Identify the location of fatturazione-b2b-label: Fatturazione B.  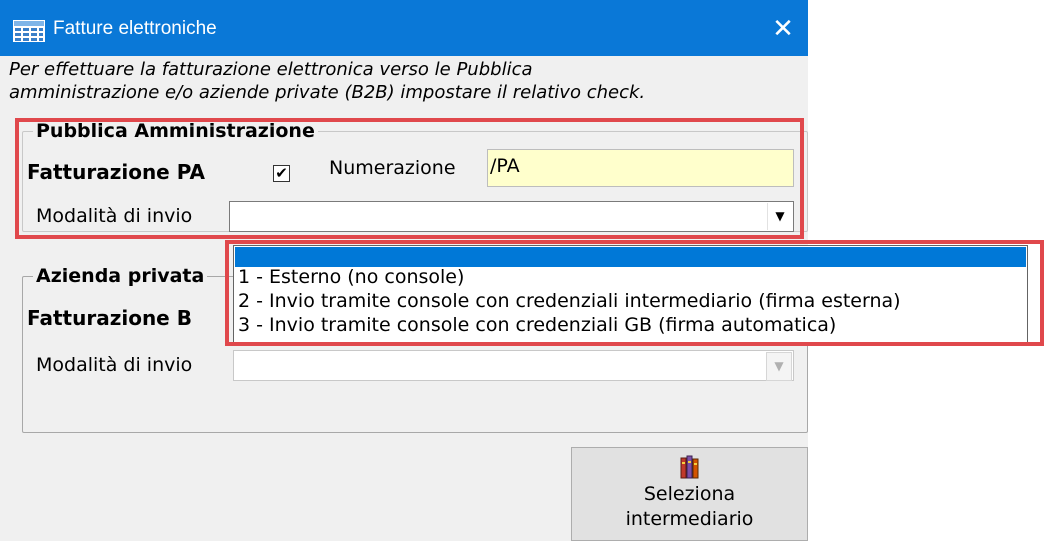
(109, 318).